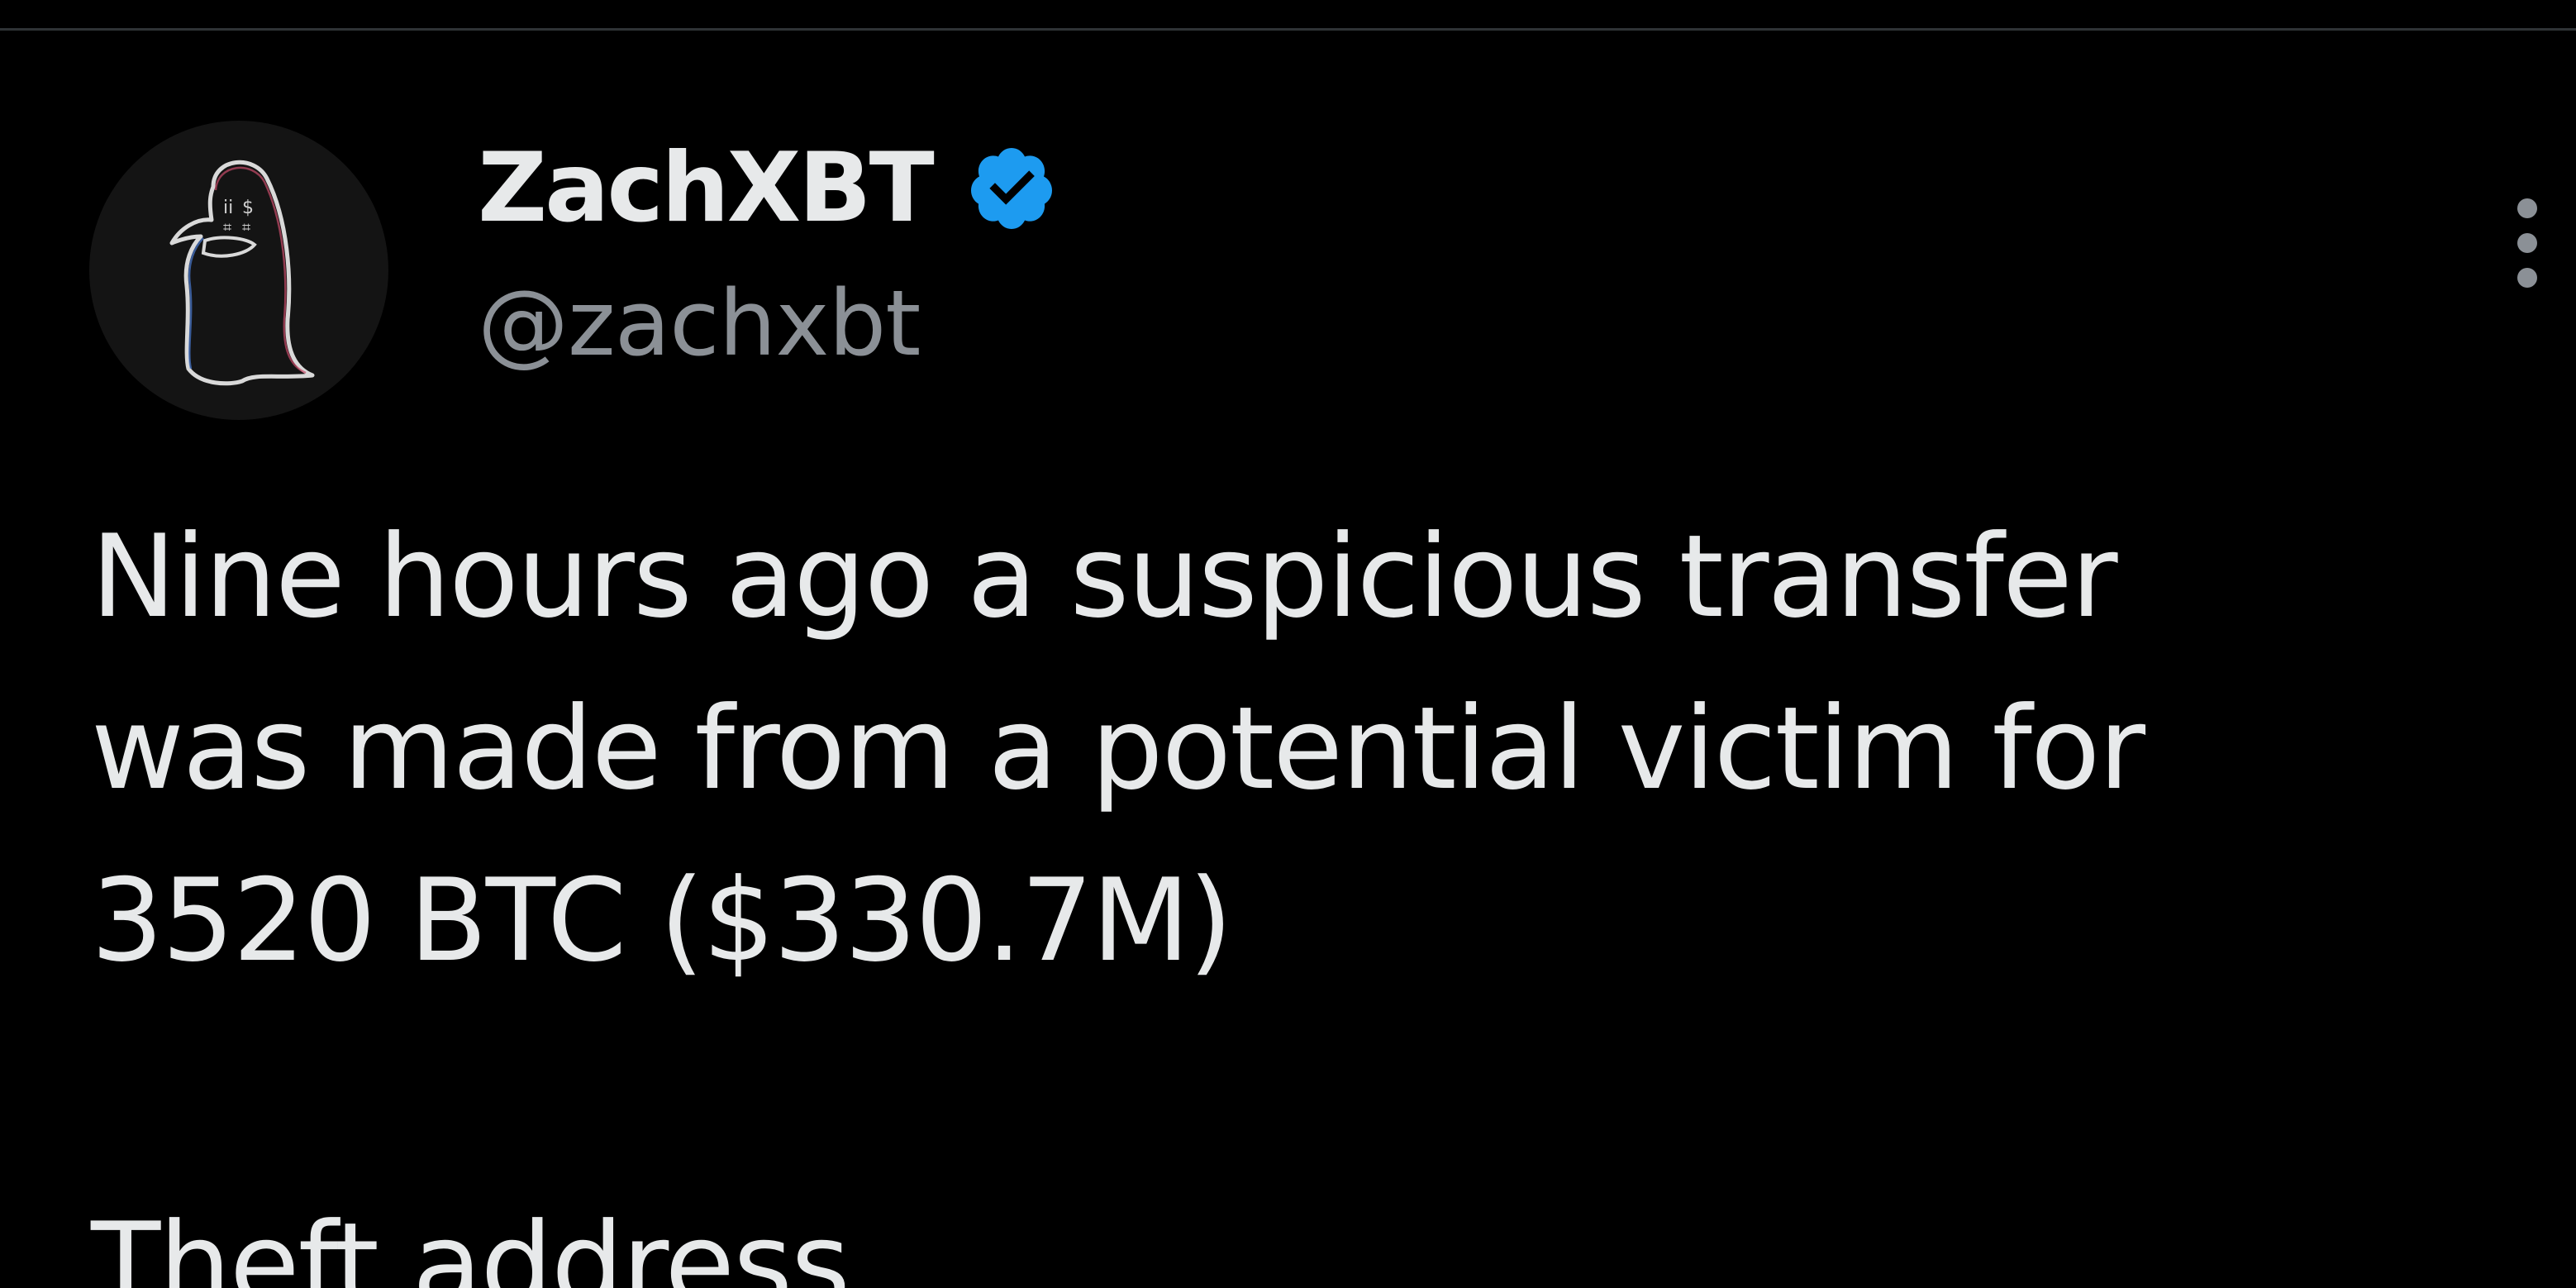 This screenshot has height=1288, width=2576. What do you see at coordinates (1105, 576) in the screenshot?
I see `tweet-text-line: Nine hours ago a suspicious transfer` at bounding box center [1105, 576].